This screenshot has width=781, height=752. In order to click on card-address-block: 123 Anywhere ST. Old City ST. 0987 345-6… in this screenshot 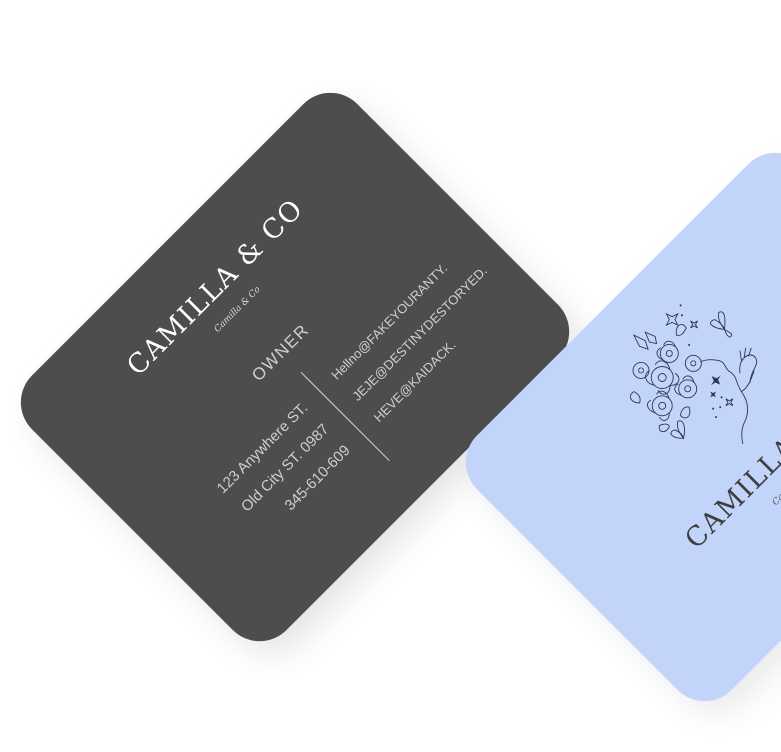, I will do `click(260, 494)`.